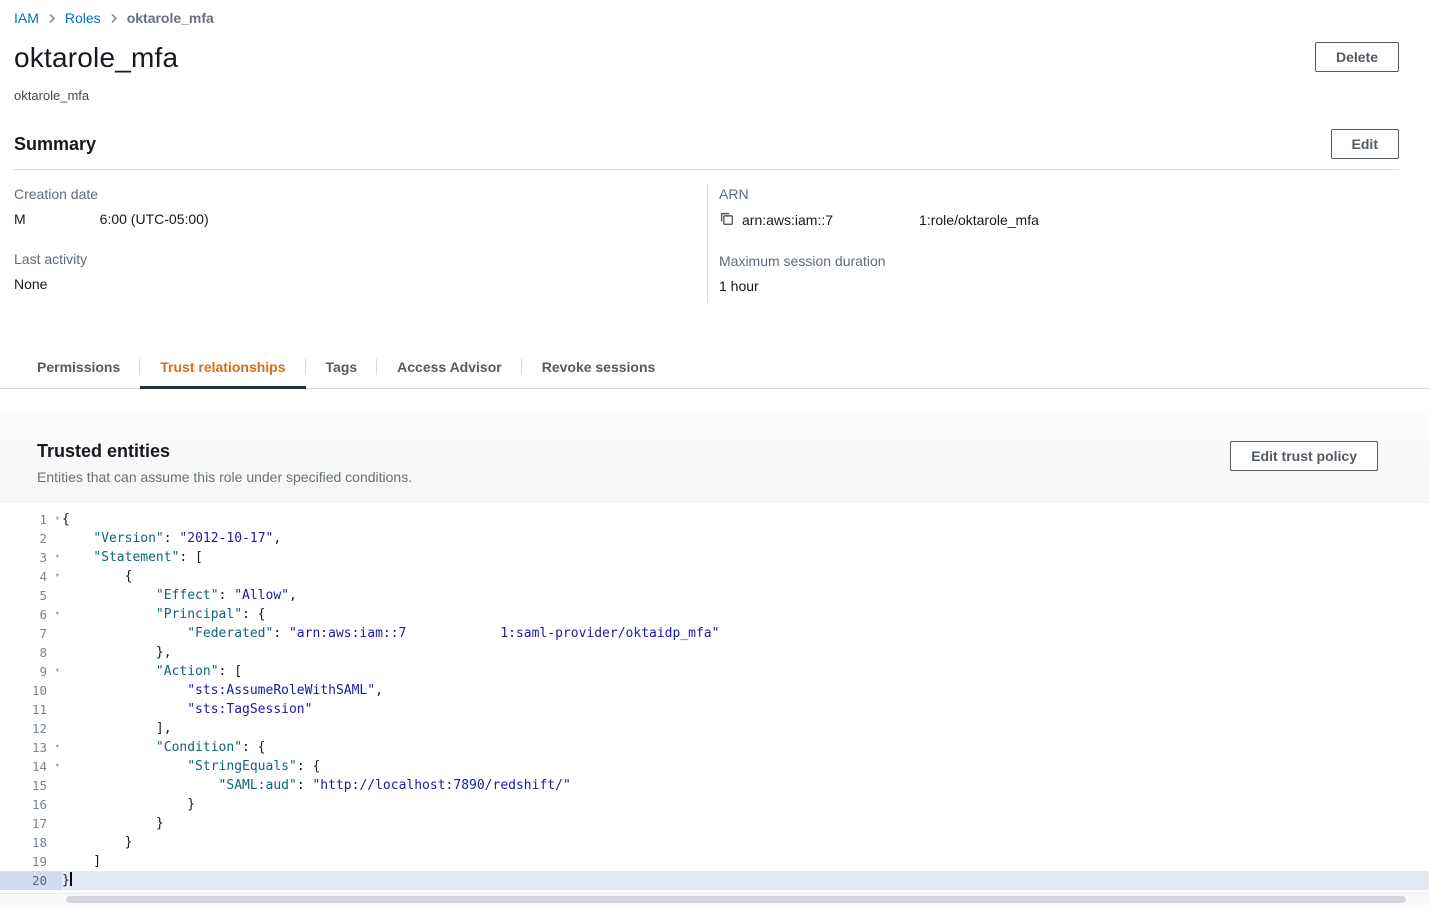 Image resolution: width=1429 pixels, height=915 pixels. What do you see at coordinates (257, 785) in the screenshot?
I see `code-token: "SAML:aud"` at bounding box center [257, 785].